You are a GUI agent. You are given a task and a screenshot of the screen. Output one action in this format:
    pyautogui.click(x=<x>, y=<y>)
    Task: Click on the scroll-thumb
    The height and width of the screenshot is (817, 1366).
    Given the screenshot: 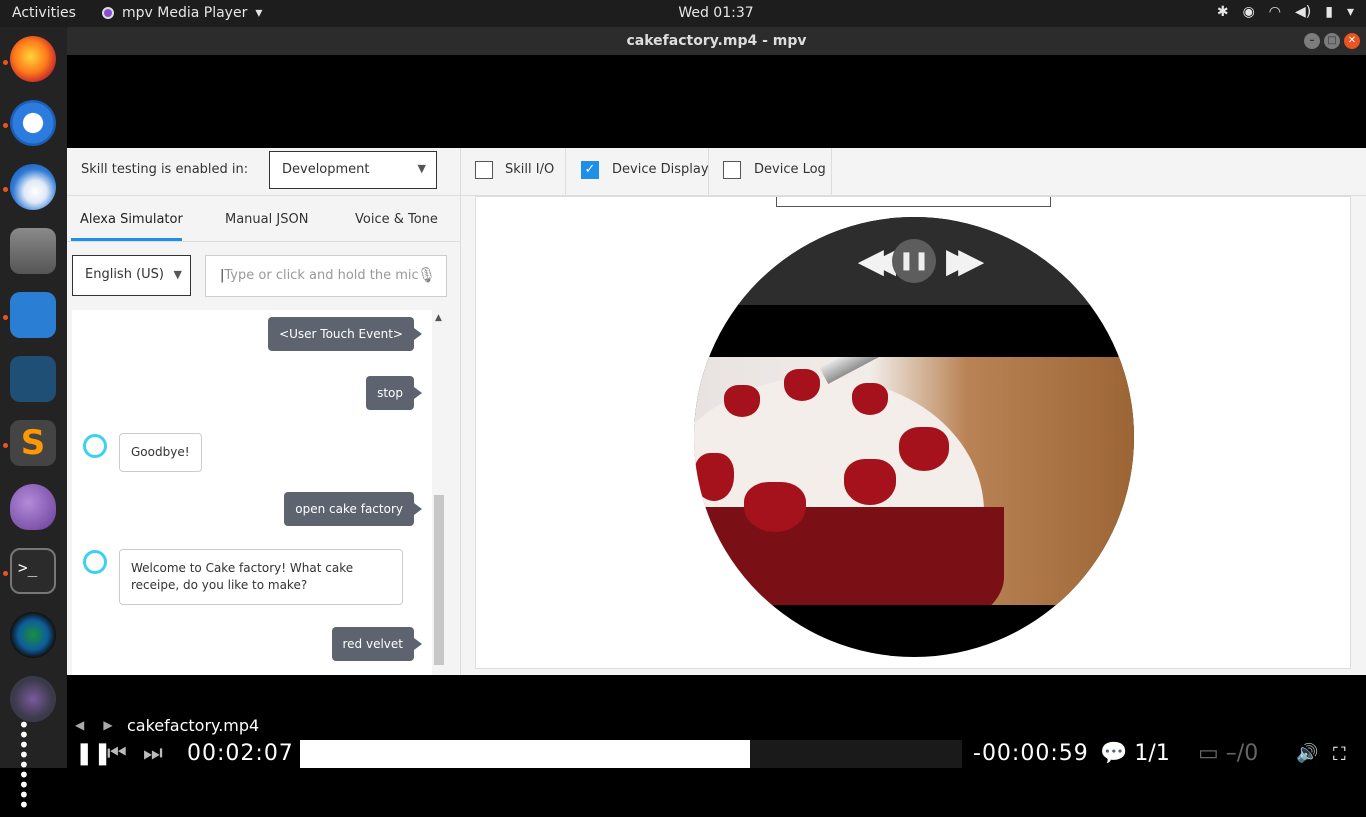 What is the action you would take?
    pyautogui.click(x=439, y=580)
    